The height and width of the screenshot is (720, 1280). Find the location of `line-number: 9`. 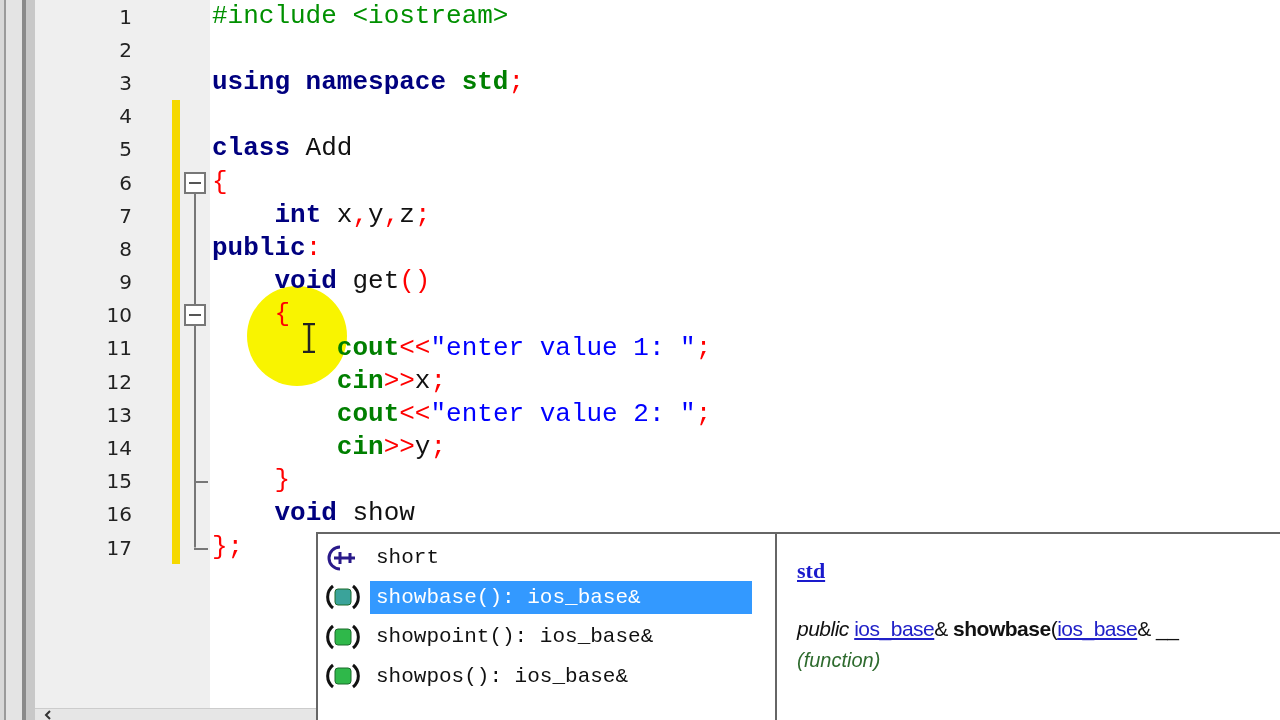

line-number: 9 is located at coordinates (125, 282).